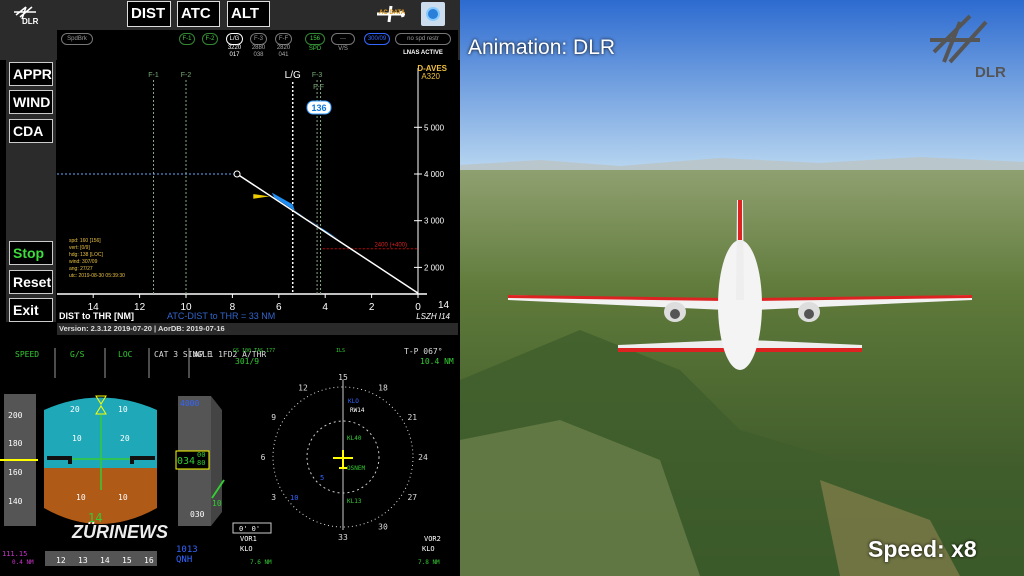 The image size is (1024, 576). What do you see at coordinates (261, 562) in the screenshot?
I see `vor1-dist: 7.6 NM` at bounding box center [261, 562].